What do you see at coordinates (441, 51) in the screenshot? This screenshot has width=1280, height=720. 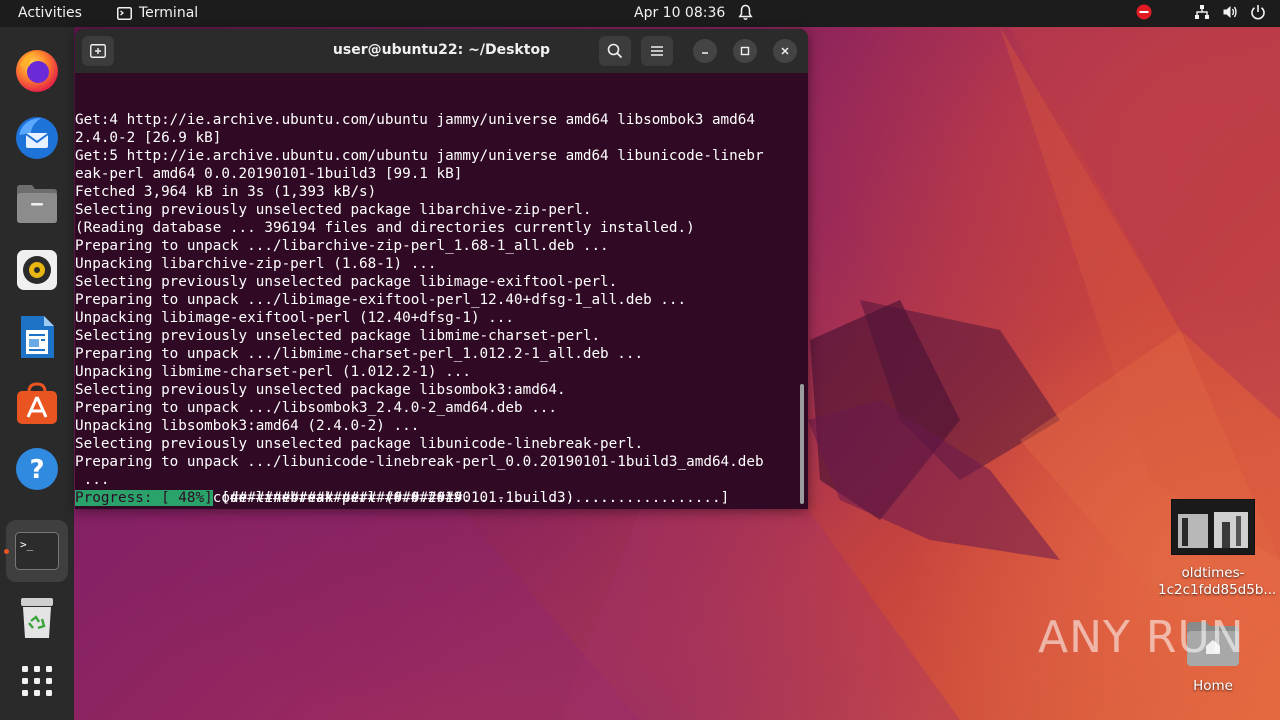 I see `terminal-header-bar: user@ubuntu22: ~/Desktop` at bounding box center [441, 51].